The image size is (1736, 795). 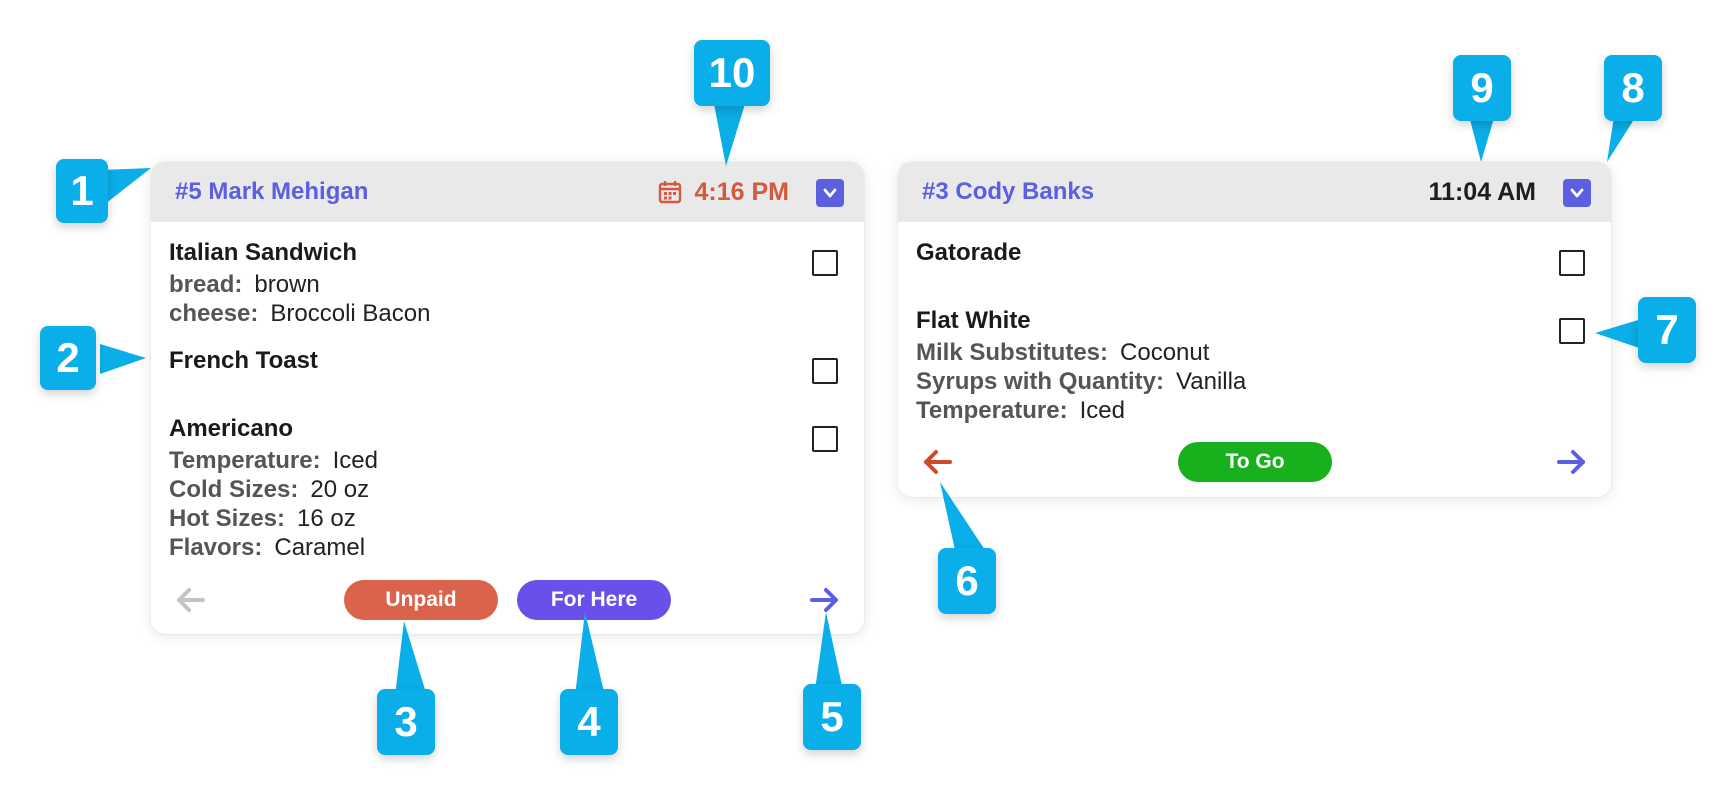 I want to click on item-modifier: Cold Sizes: 20 oz, so click(x=507, y=489).